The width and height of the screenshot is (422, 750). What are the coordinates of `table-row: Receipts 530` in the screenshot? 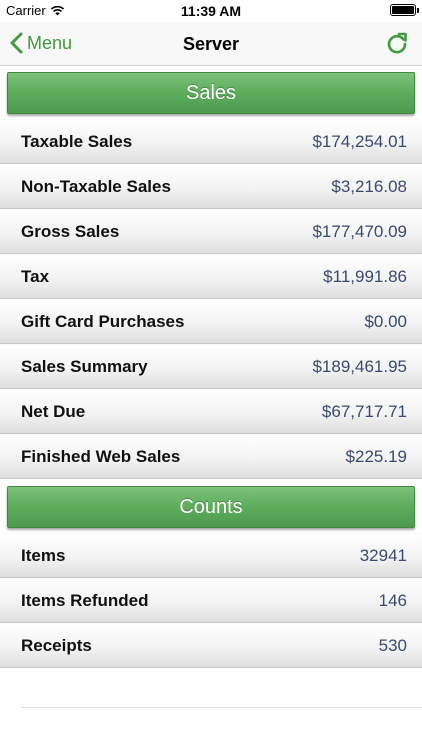 It's located at (211, 645).